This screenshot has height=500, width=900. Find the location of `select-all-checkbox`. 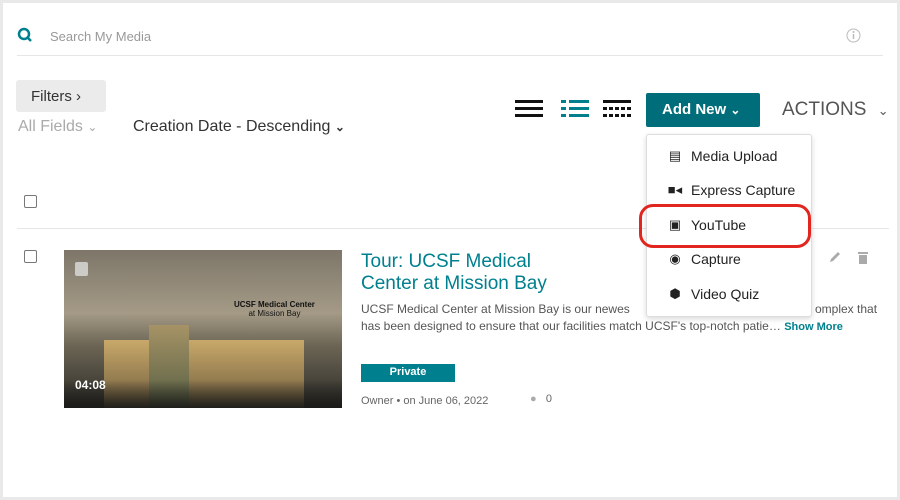

select-all-checkbox is located at coordinates (30, 201).